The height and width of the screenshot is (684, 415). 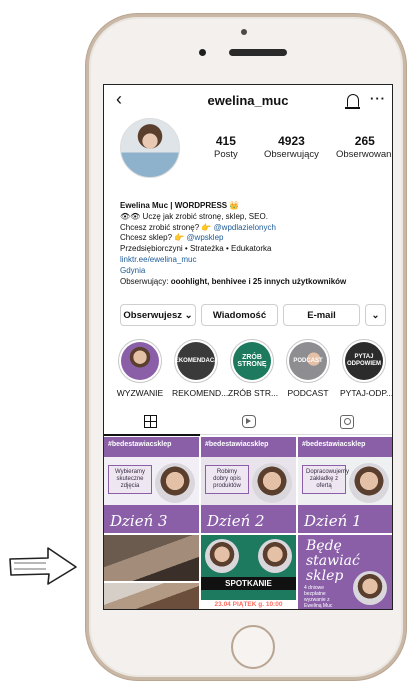 What do you see at coordinates (140, 393) in the screenshot?
I see `highlight-caption: WYZWANIE` at bounding box center [140, 393].